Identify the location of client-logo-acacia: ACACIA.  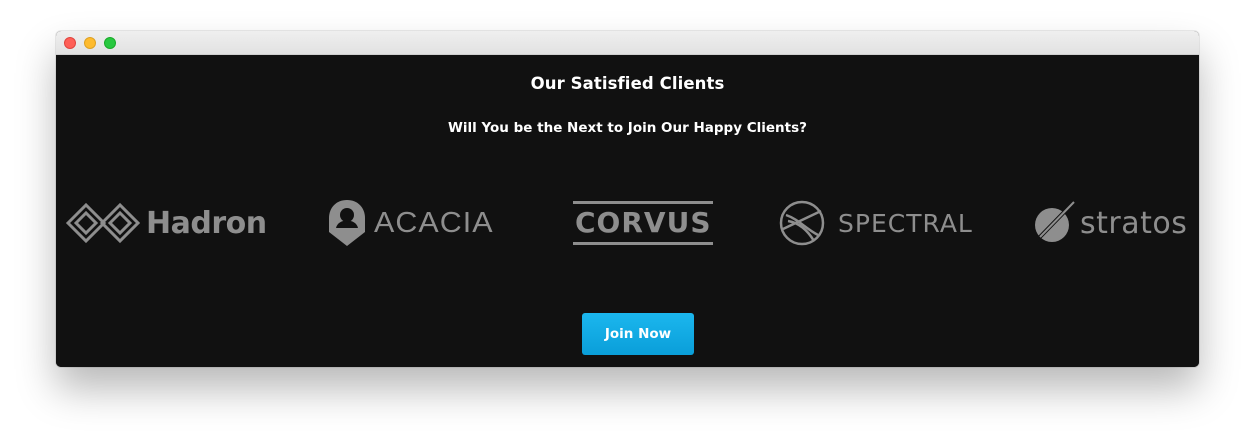
(409, 223).